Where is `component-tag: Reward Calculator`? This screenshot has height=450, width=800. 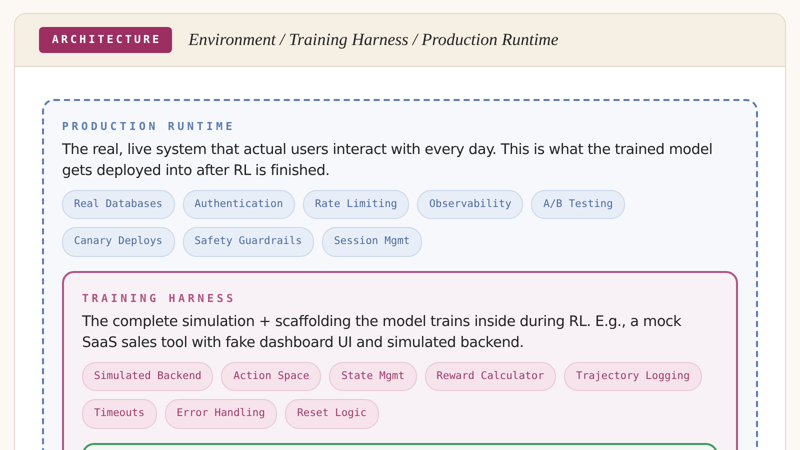
component-tag: Reward Calculator is located at coordinates (490, 377).